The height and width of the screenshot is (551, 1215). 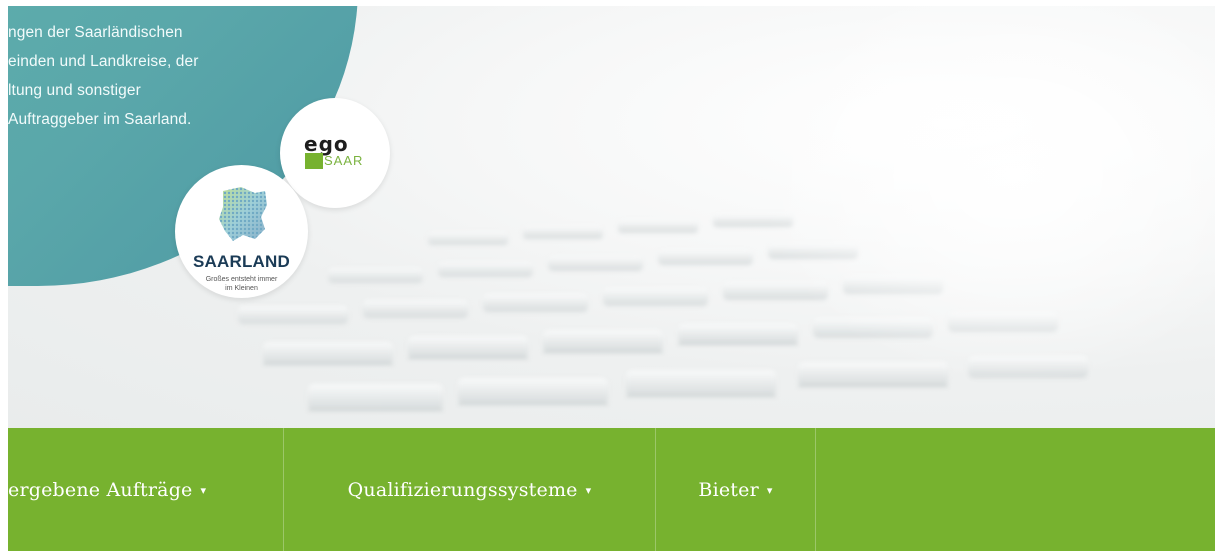 I want to click on ego-logo-saar: SAAR, so click(x=344, y=160).